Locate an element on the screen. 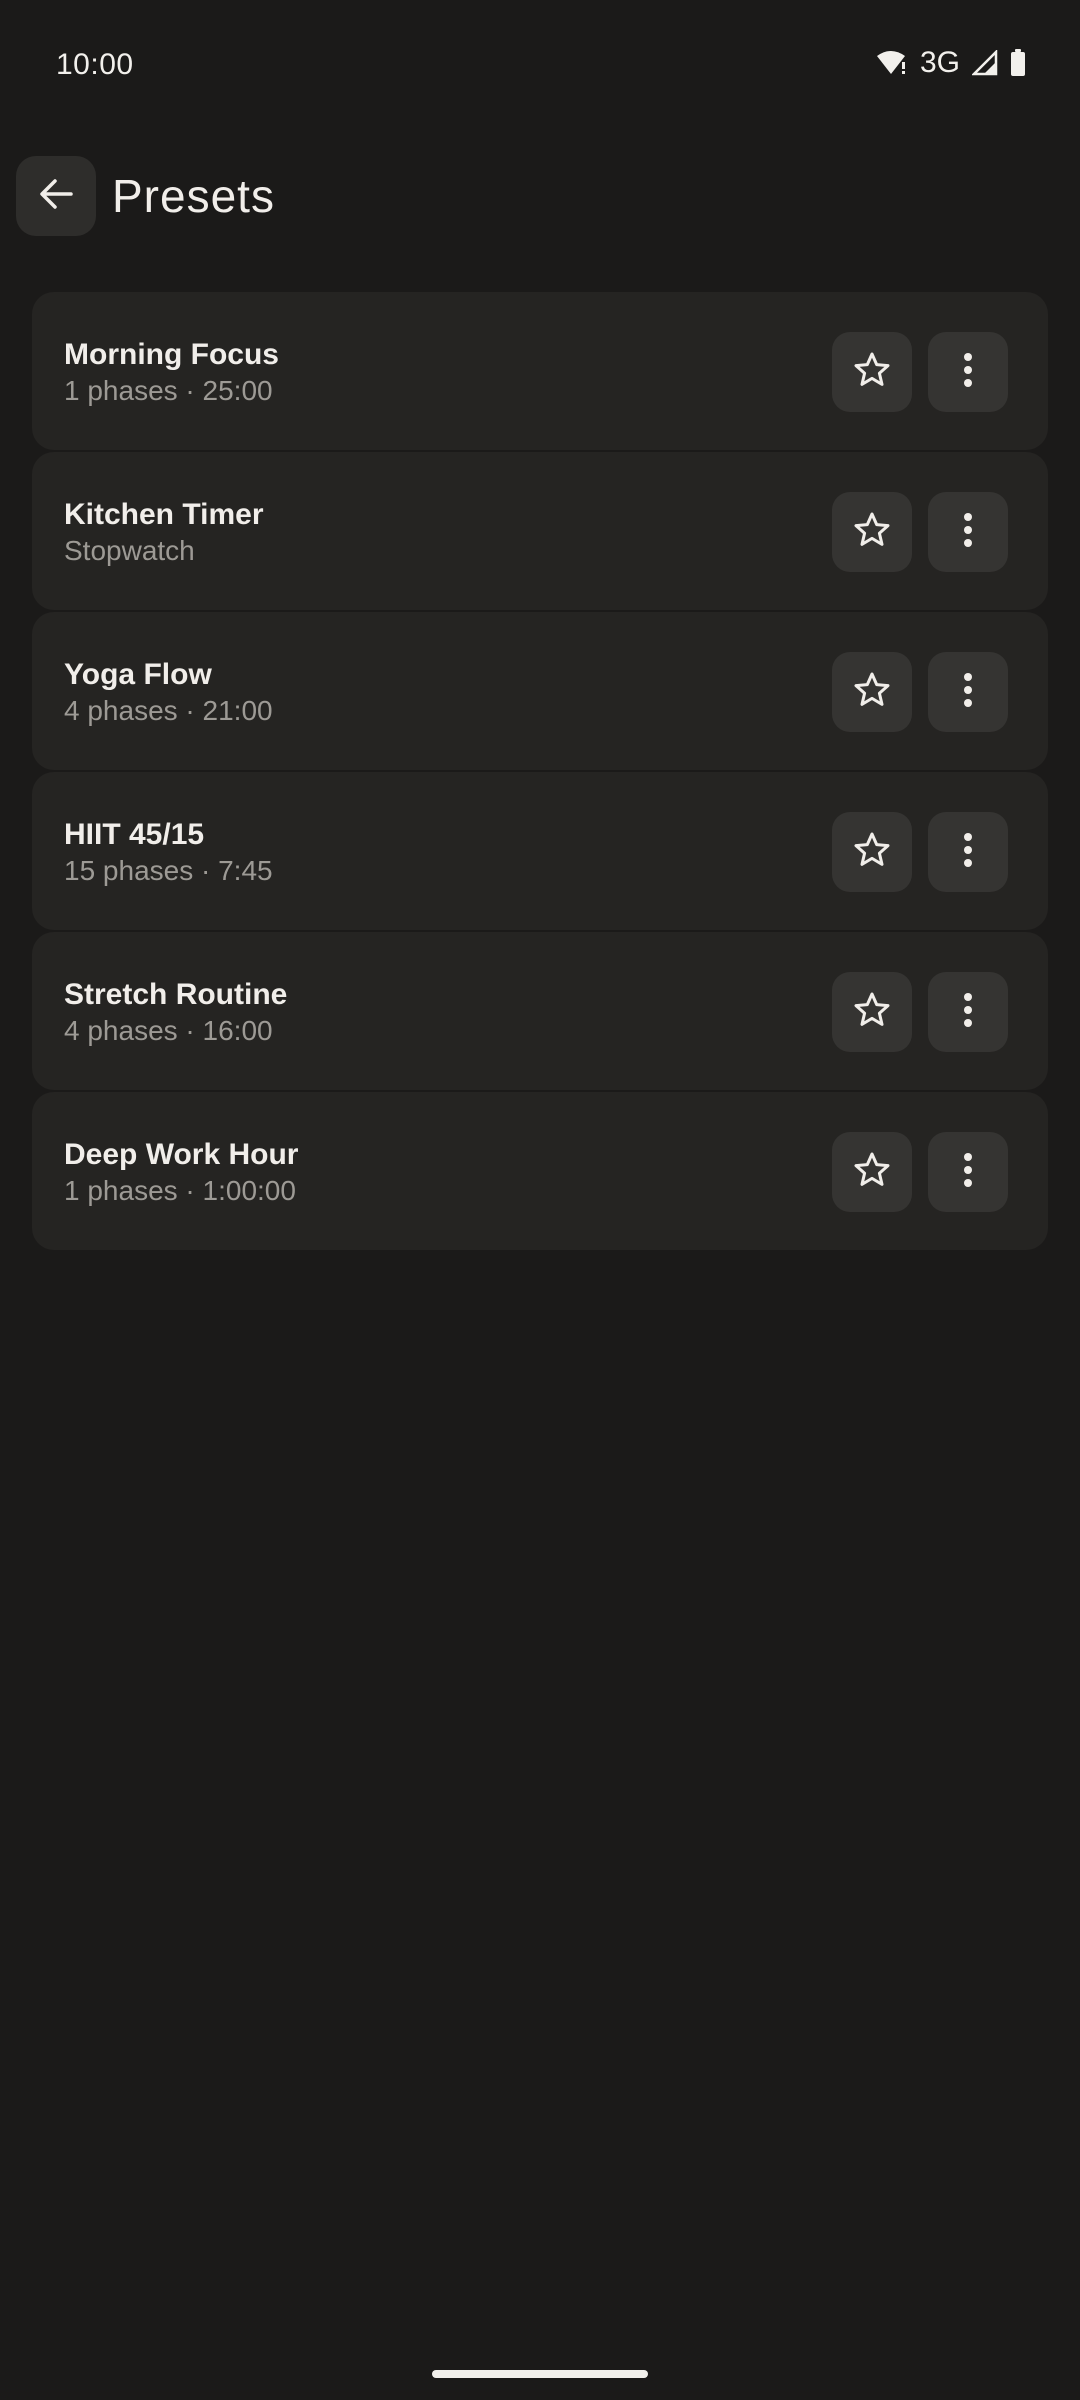 The image size is (1080, 2400). arrow-left-icon is located at coordinates (56, 196).